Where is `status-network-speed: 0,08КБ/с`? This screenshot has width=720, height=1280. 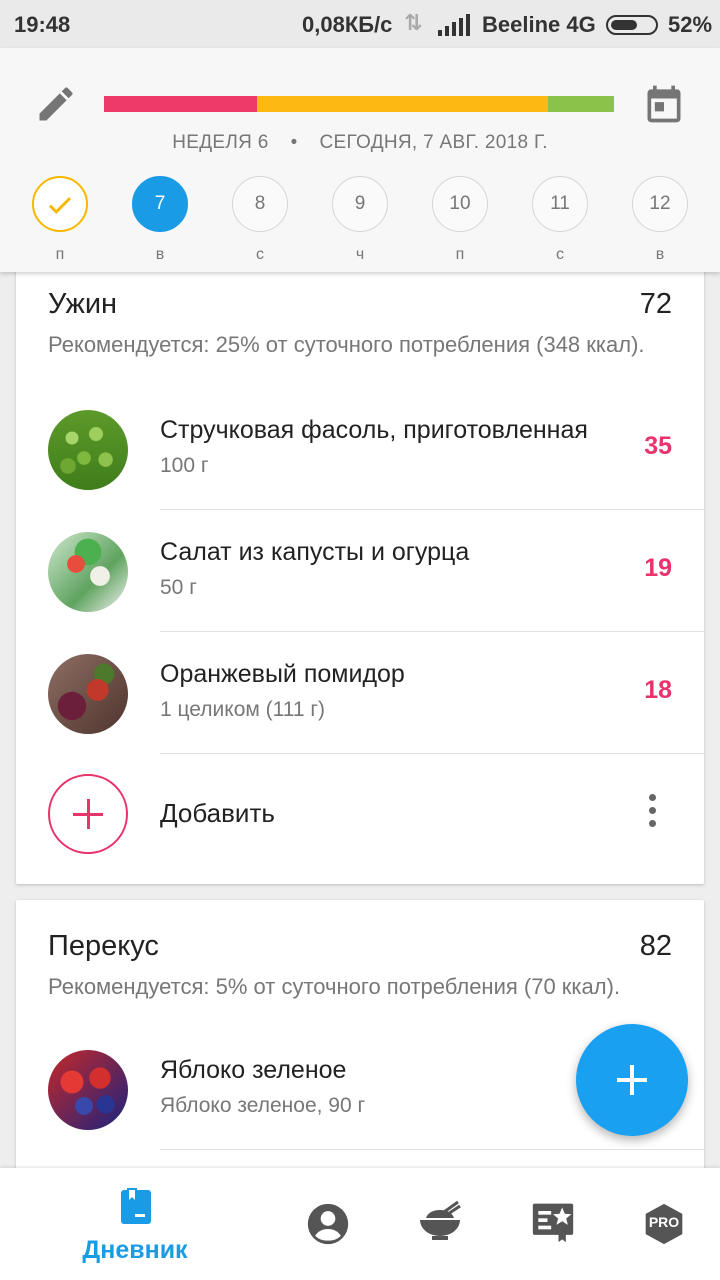 status-network-speed: 0,08КБ/с is located at coordinates (347, 24).